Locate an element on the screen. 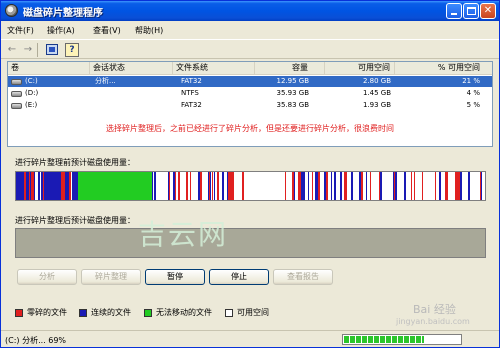 This screenshot has height=348, width=500. status-text: (C:) 分析... 69% is located at coordinates (36, 340).